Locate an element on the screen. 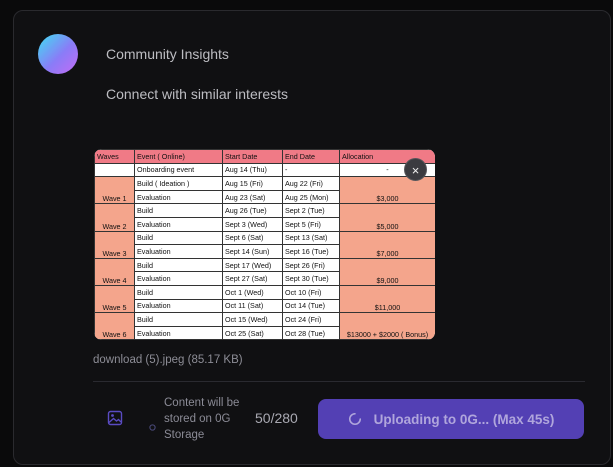 This screenshot has height=467, width=613. header-end-date: End Date is located at coordinates (311, 156).